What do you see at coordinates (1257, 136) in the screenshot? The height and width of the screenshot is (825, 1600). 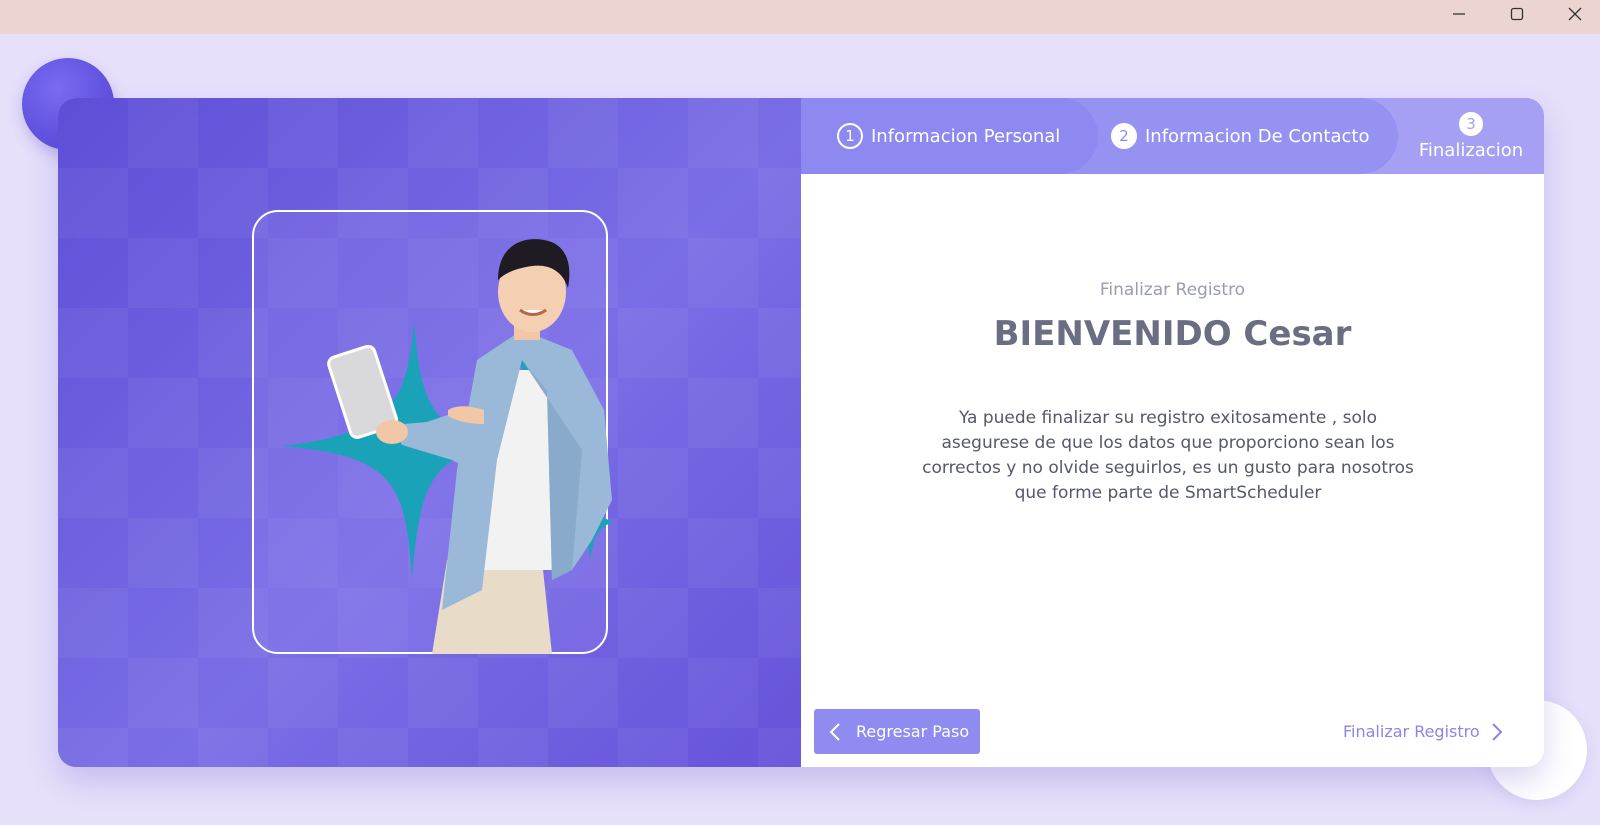 I see `step-label: Informacion De Contacto` at bounding box center [1257, 136].